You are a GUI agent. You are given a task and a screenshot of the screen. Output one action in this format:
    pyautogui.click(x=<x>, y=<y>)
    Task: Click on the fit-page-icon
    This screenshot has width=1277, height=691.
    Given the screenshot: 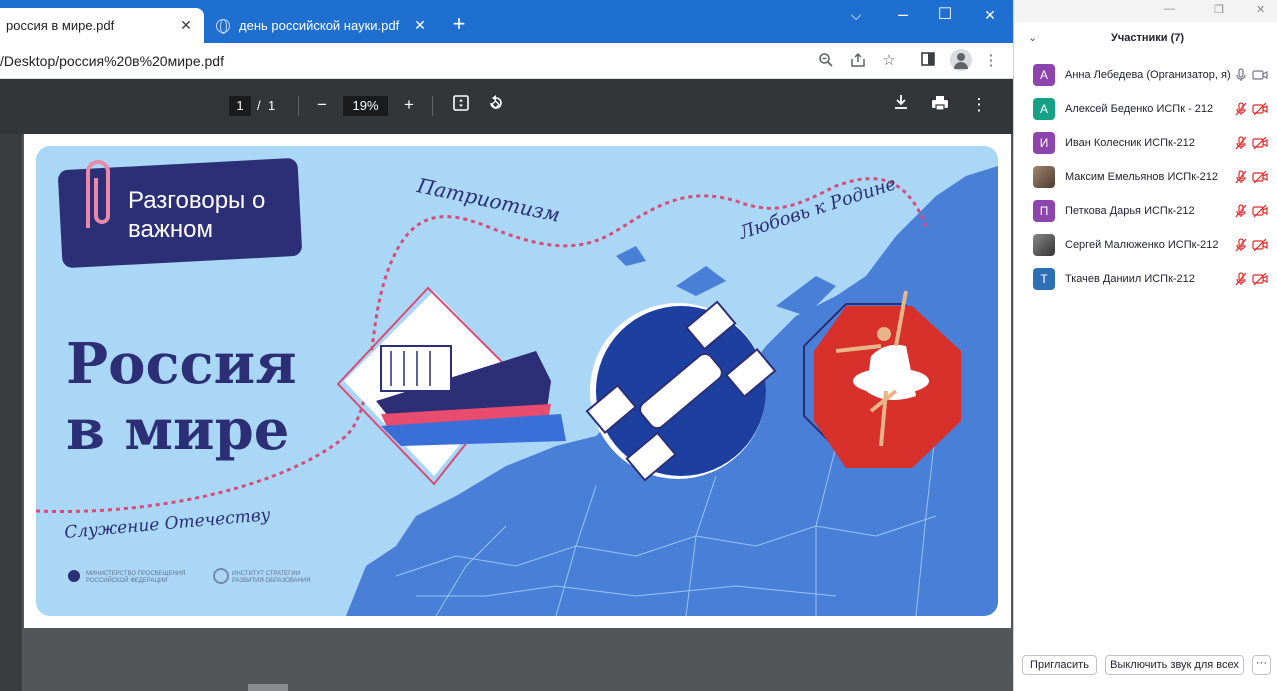 What is the action you would take?
    pyautogui.click(x=461, y=105)
    